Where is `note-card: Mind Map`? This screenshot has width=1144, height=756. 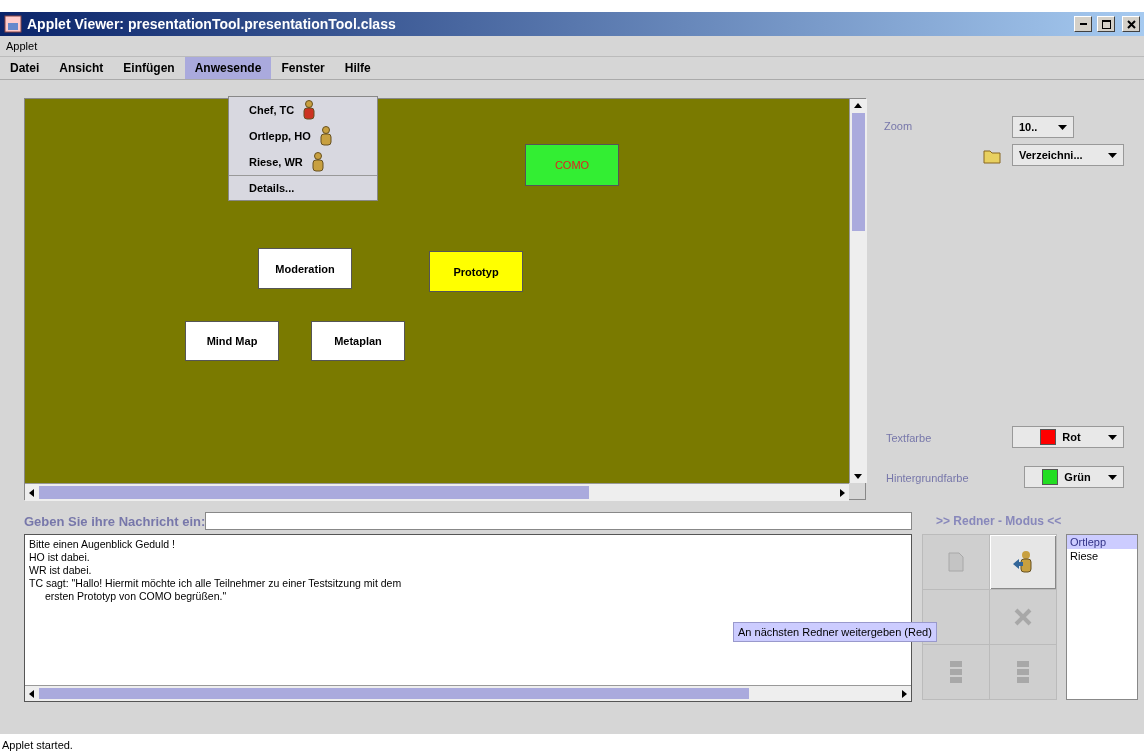 note-card: Mind Map is located at coordinates (232, 341).